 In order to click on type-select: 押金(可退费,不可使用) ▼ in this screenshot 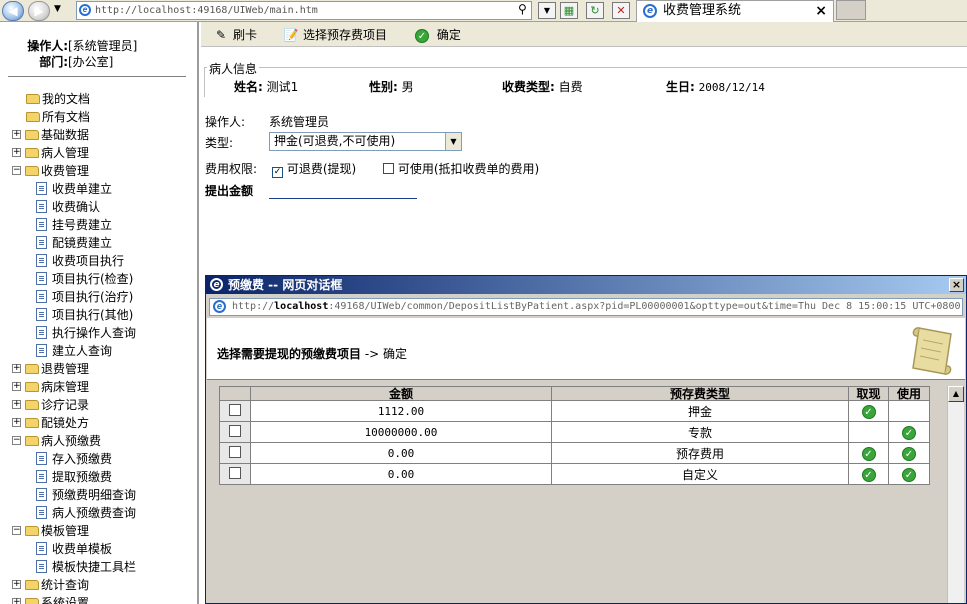, I will do `click(365, 141)`.